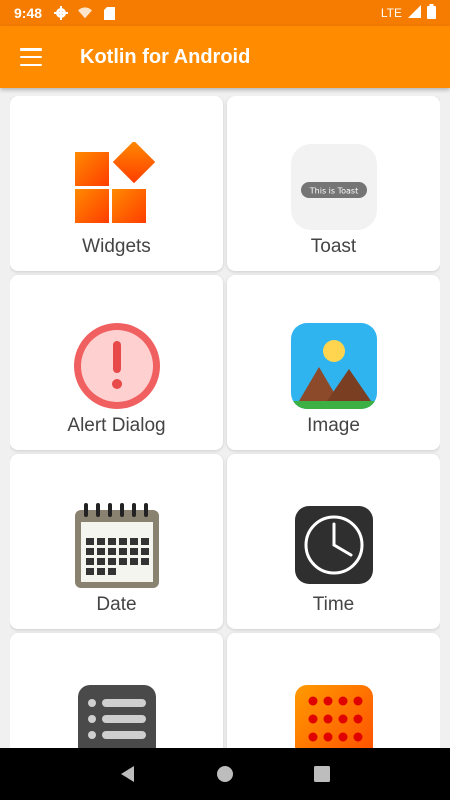  I want to click on hamburger-menu-icon, so click(31, 57).